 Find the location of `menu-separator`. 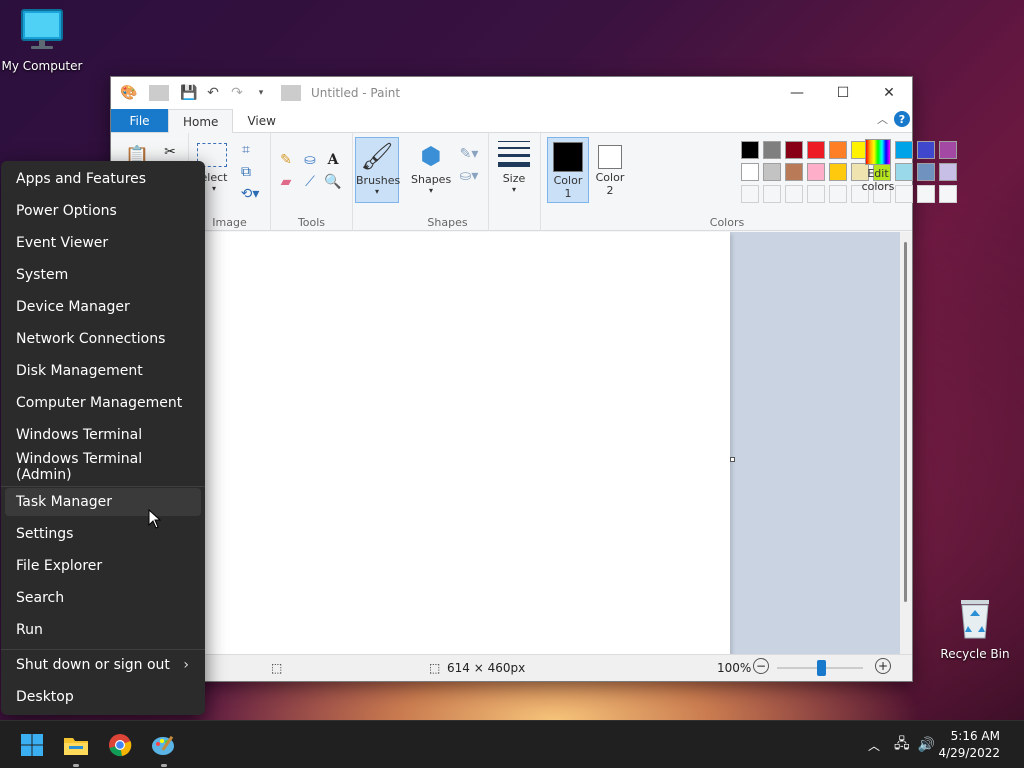

menu-separator is located at coordinates (103, 486).